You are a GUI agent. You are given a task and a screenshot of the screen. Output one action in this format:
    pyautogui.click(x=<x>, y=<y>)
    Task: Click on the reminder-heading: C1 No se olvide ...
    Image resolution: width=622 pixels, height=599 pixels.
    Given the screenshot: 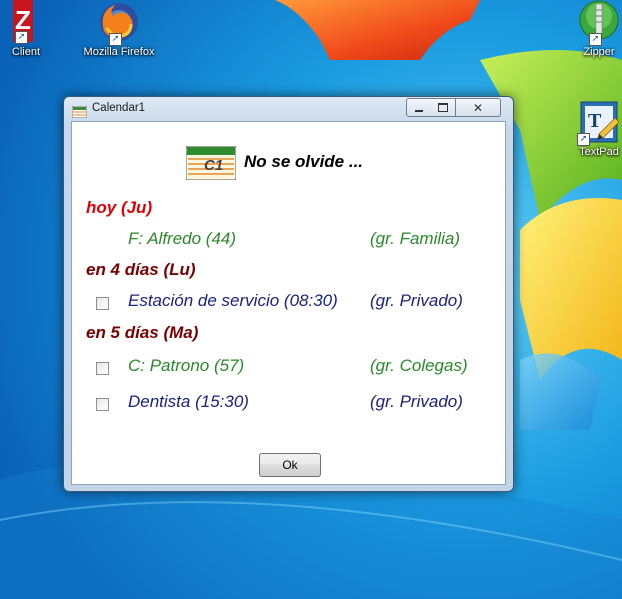 What is the action you would take?
    pyautogui.click(x=335, y=162)
    